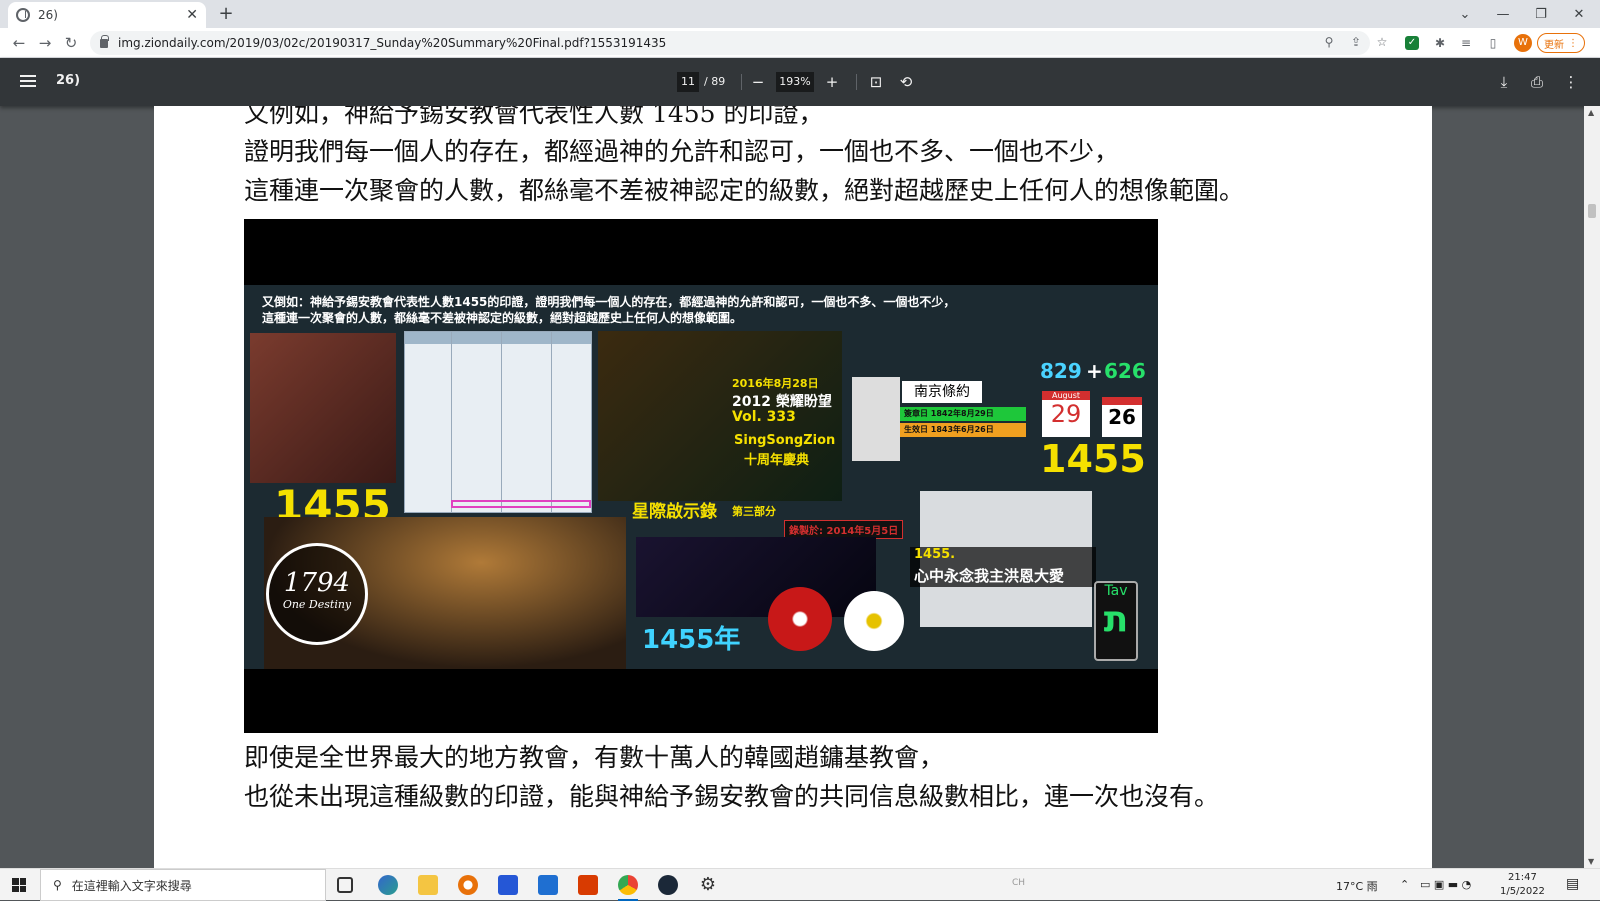  Describe the element at coordinates (1591, 861) in the screenshot. I see `scroll-down-icon: ▼` at that location.